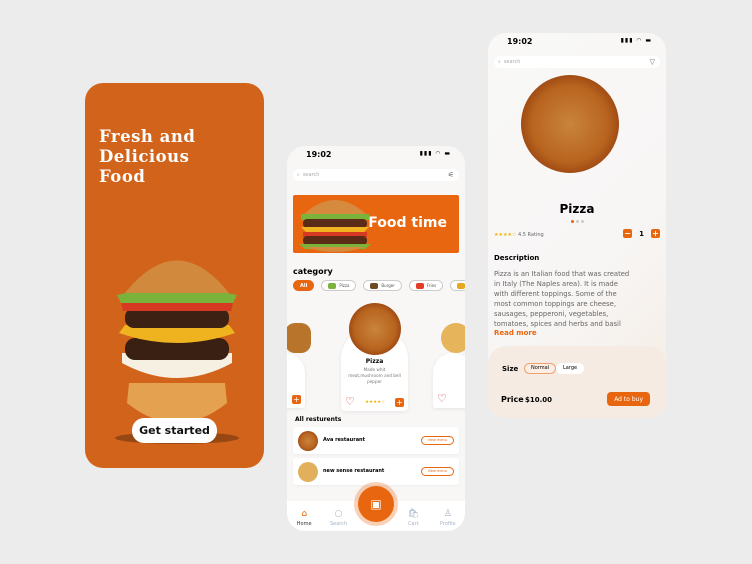 The image size is (752, 564). I want to click on chip-label: All, so click(304, 285).